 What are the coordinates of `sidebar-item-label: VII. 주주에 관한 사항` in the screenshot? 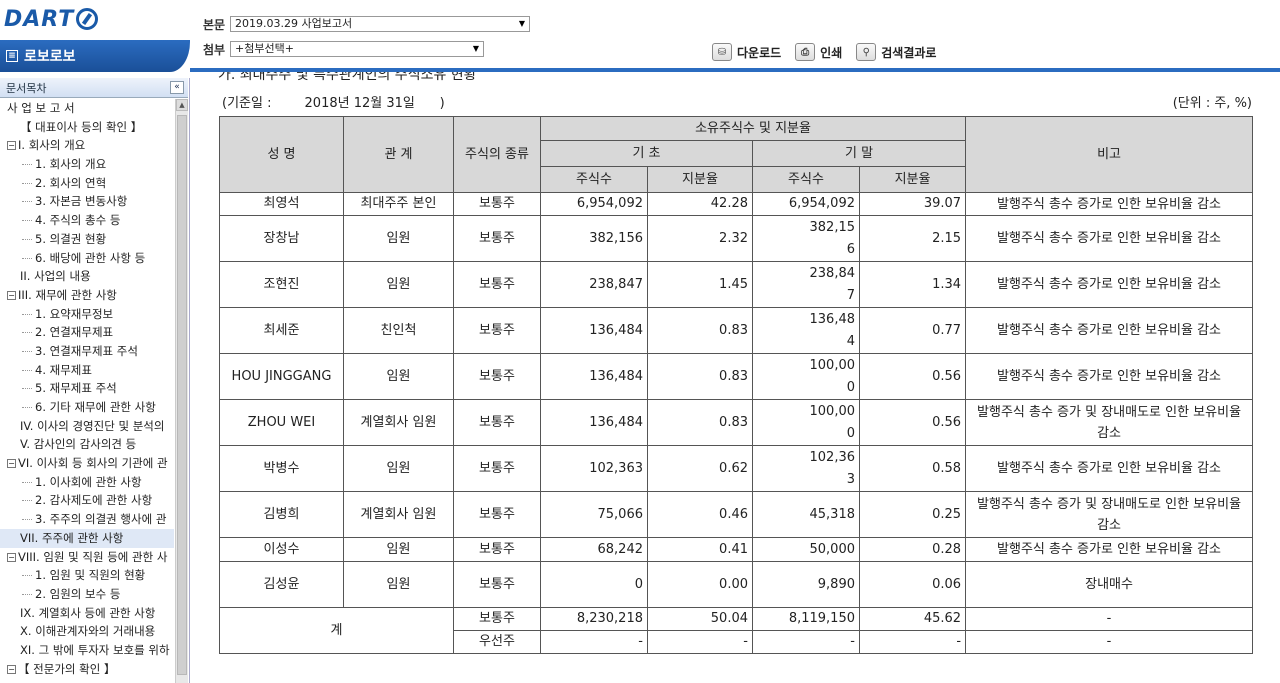 It's located at (72, 537).